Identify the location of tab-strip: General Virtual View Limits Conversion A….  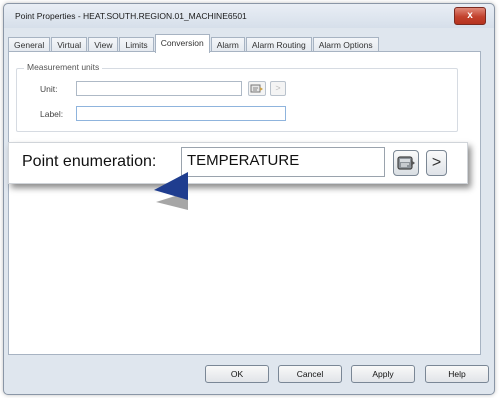
(194, 43).